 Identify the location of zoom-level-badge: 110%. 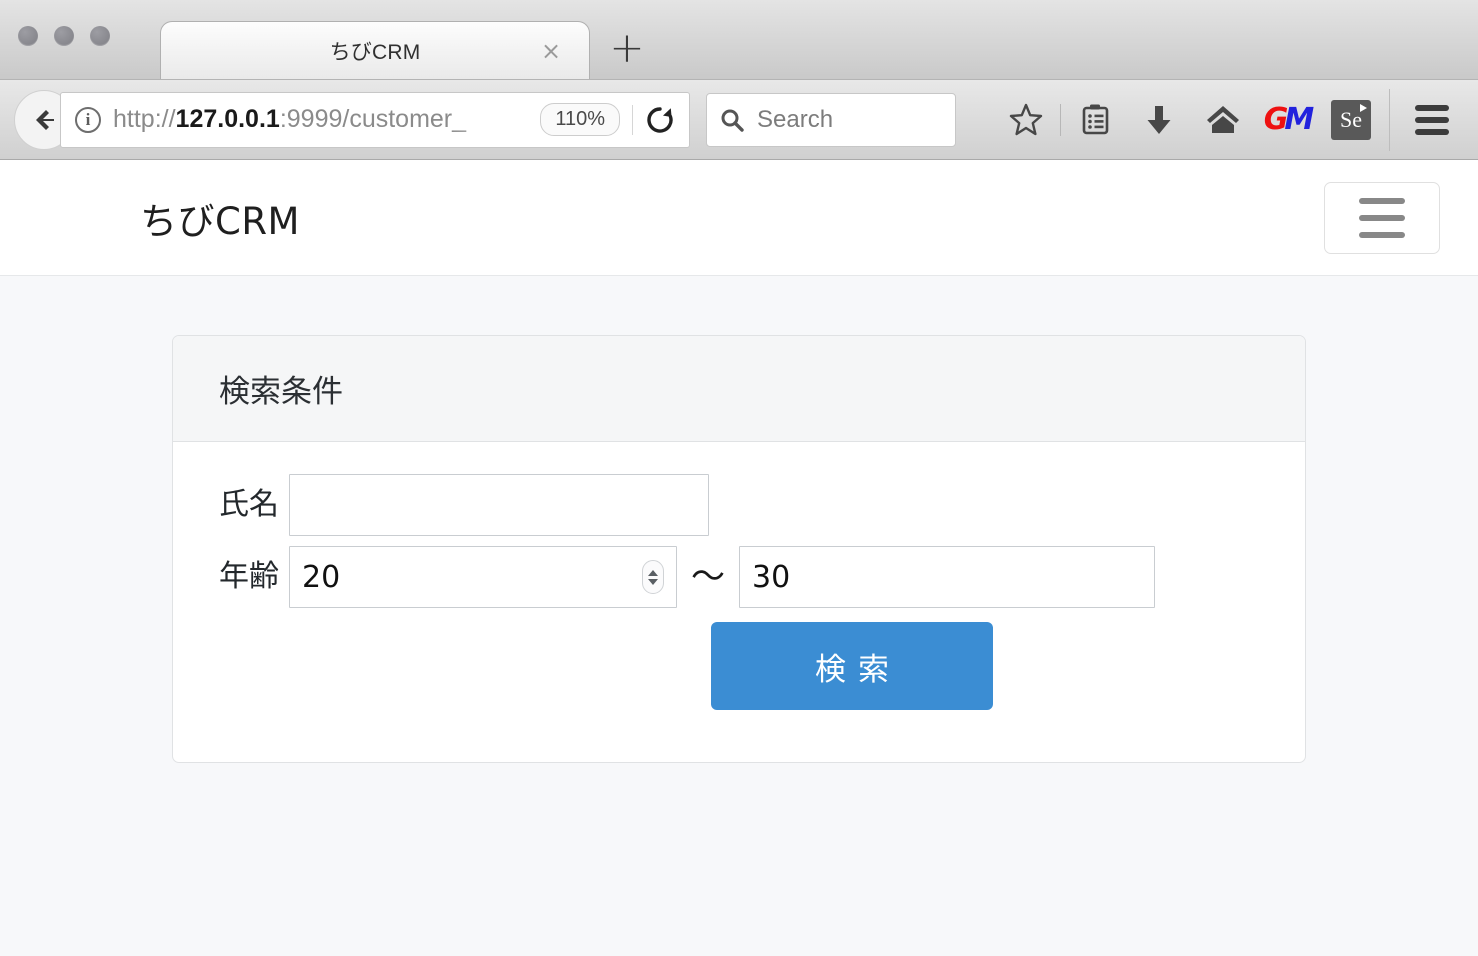
(580, 119).